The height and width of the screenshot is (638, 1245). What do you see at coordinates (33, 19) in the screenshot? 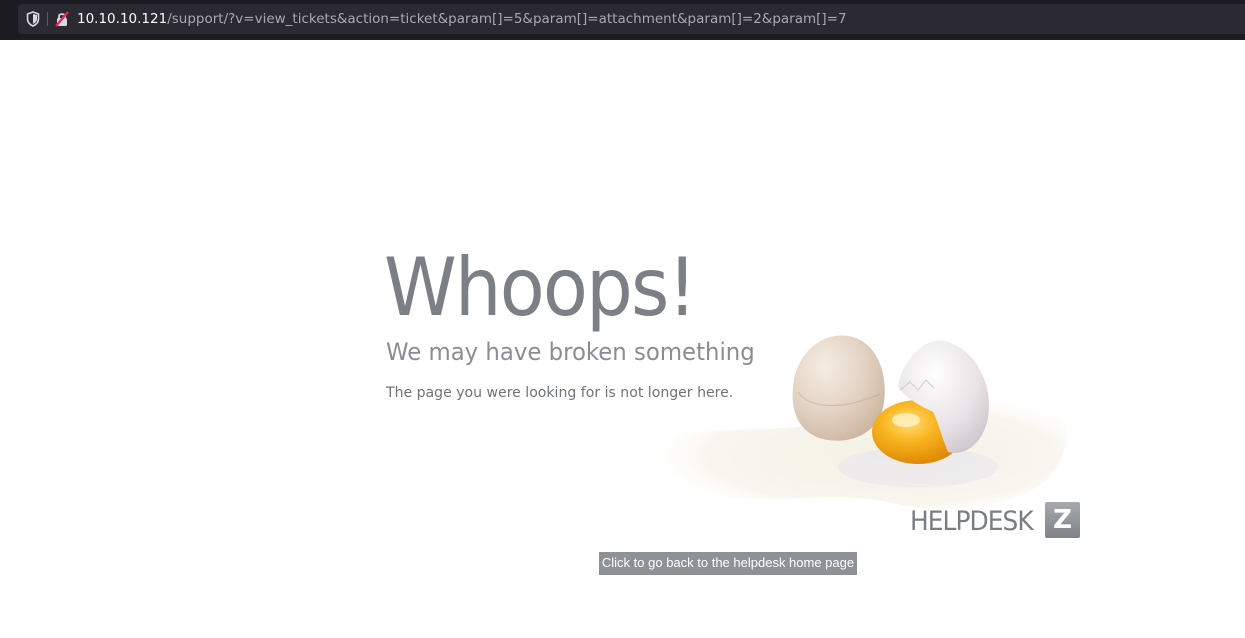
I see `shield-icon` at bounding box center [33, 19].